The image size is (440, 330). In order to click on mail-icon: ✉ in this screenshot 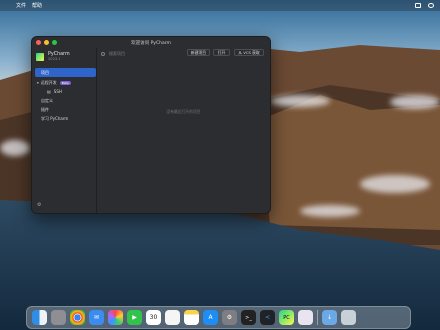, I will do `click(96, 317)`.